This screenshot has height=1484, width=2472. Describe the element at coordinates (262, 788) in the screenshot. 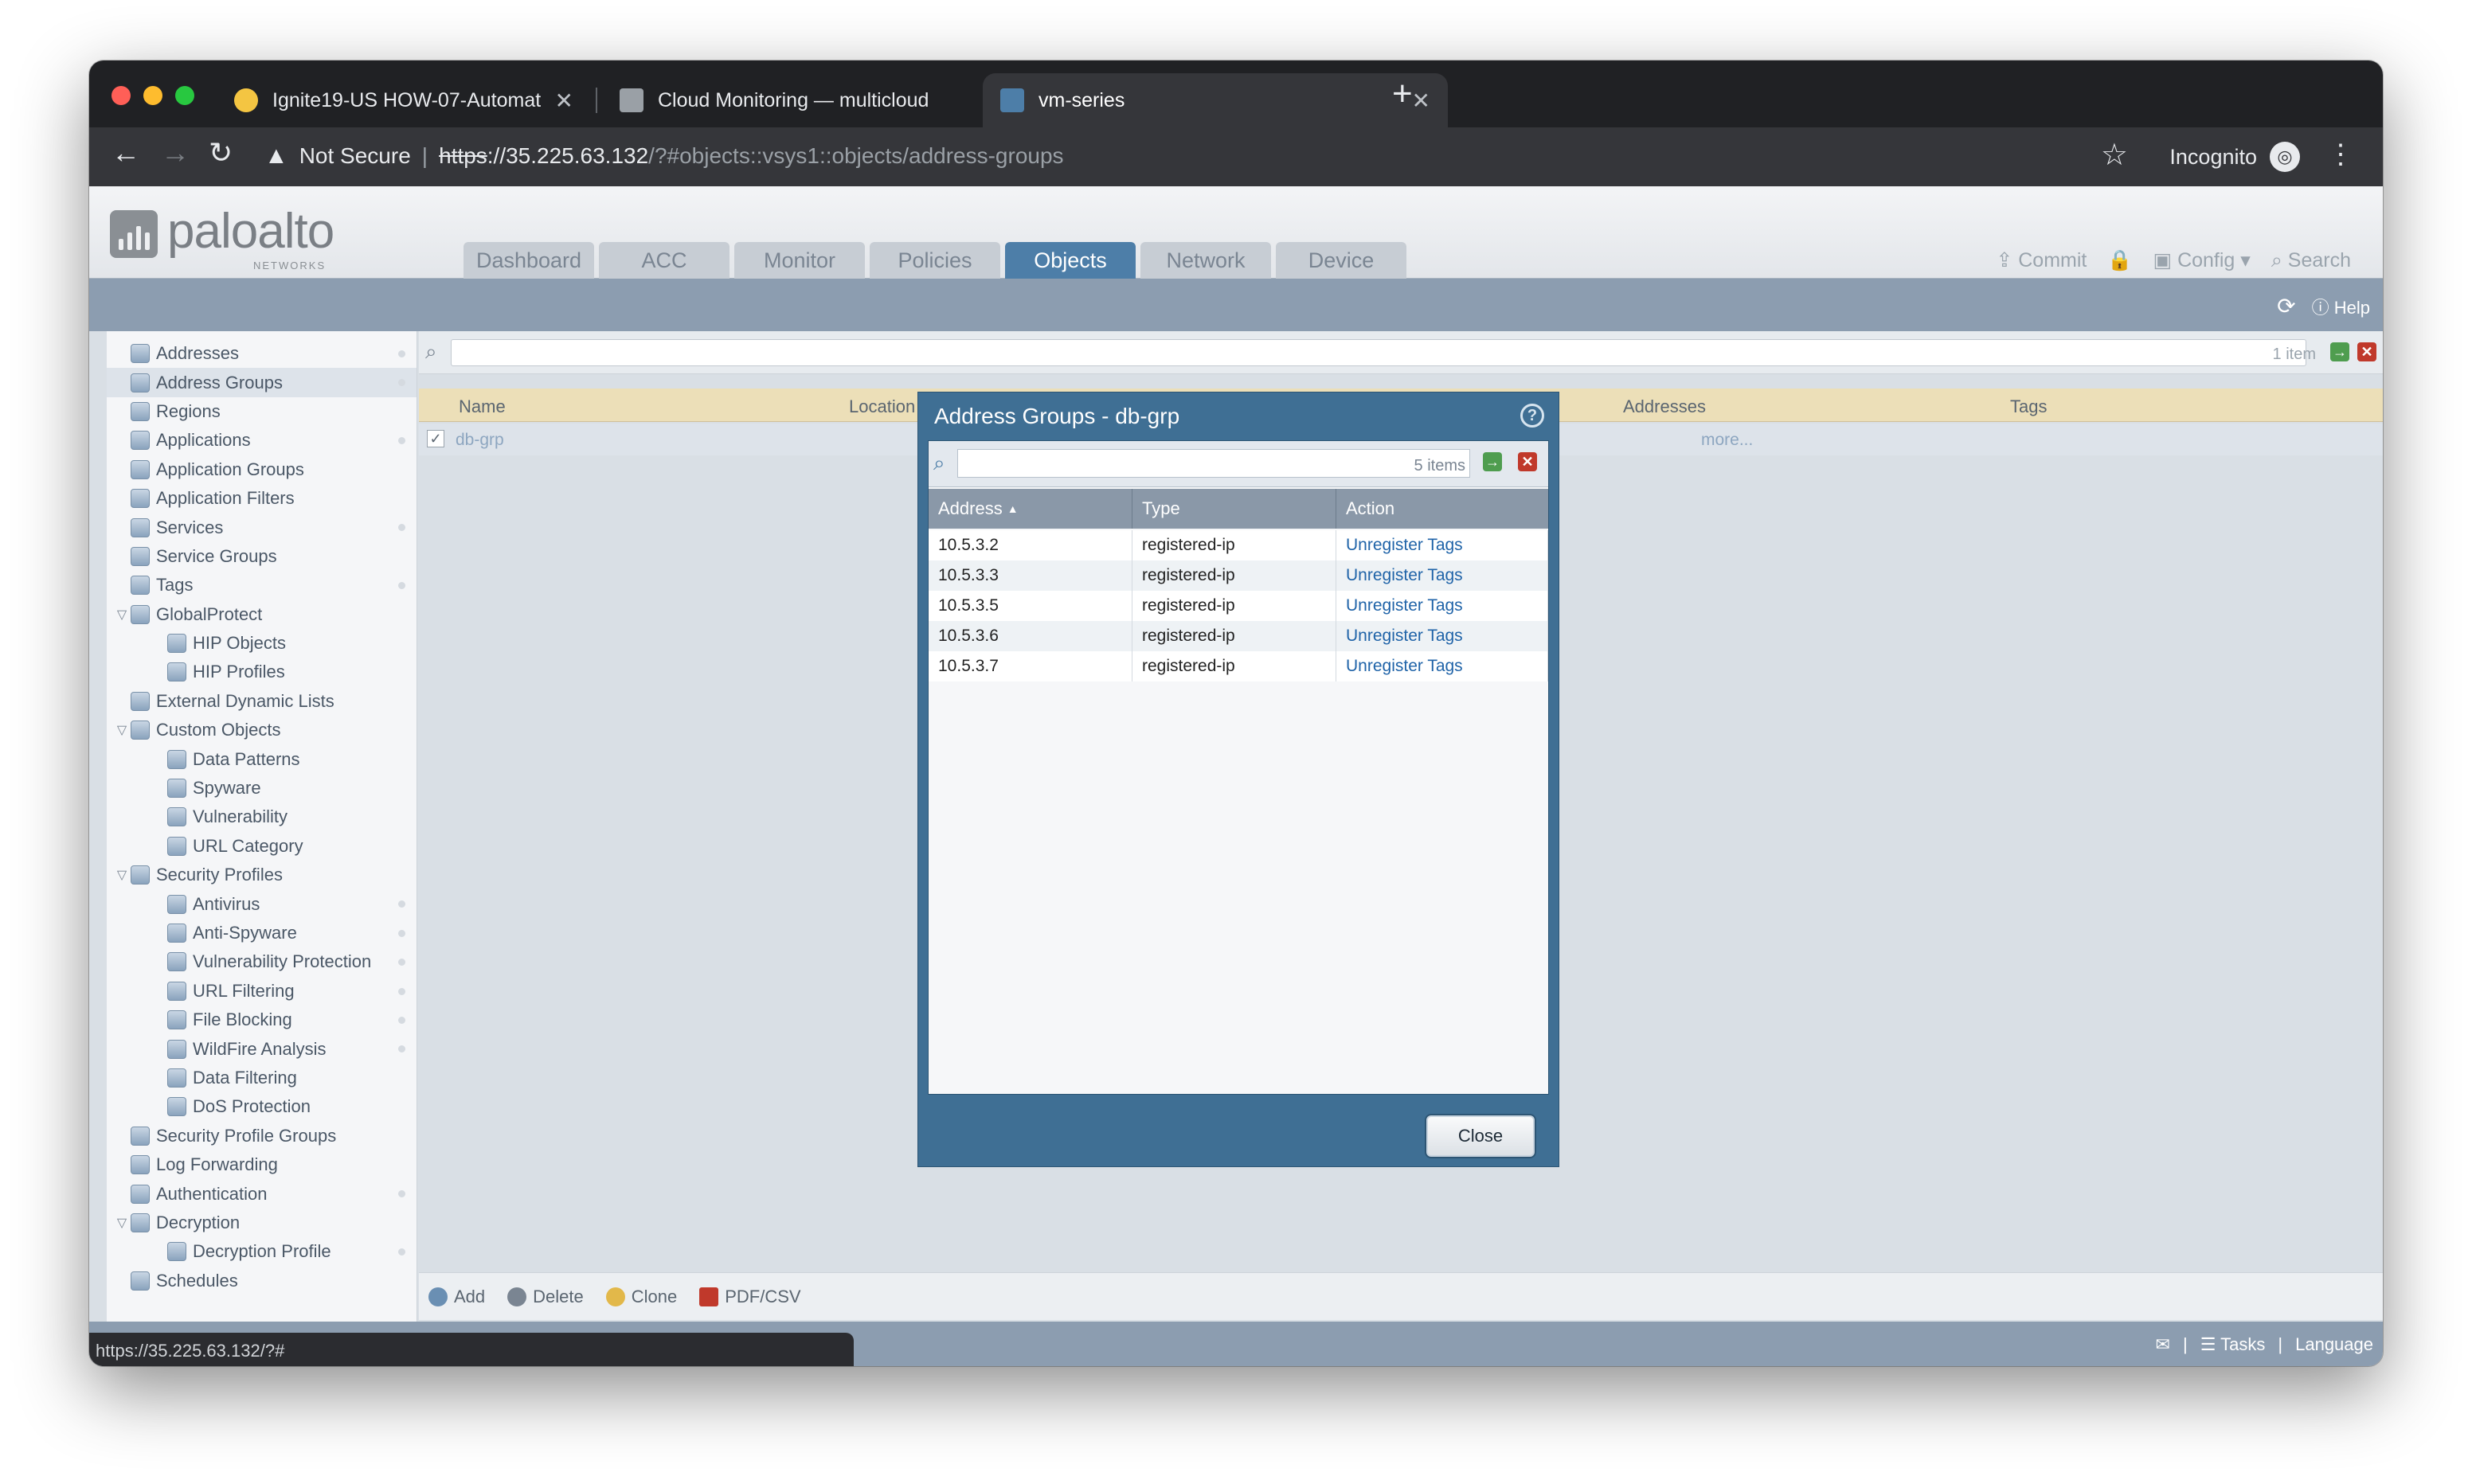

I see `sidebar-item: Spyware` at that location.